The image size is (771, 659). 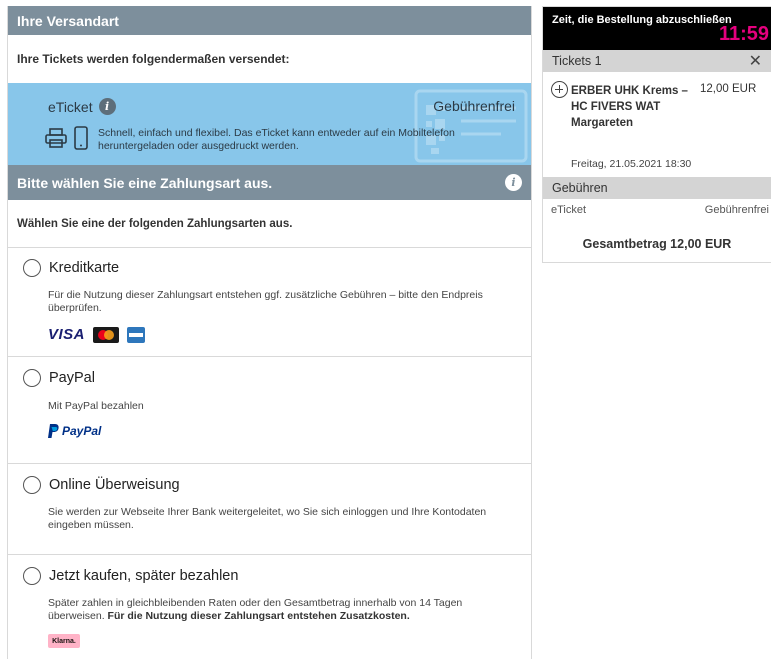 I want to click on radio-klarna, so click(x=32, y=576).